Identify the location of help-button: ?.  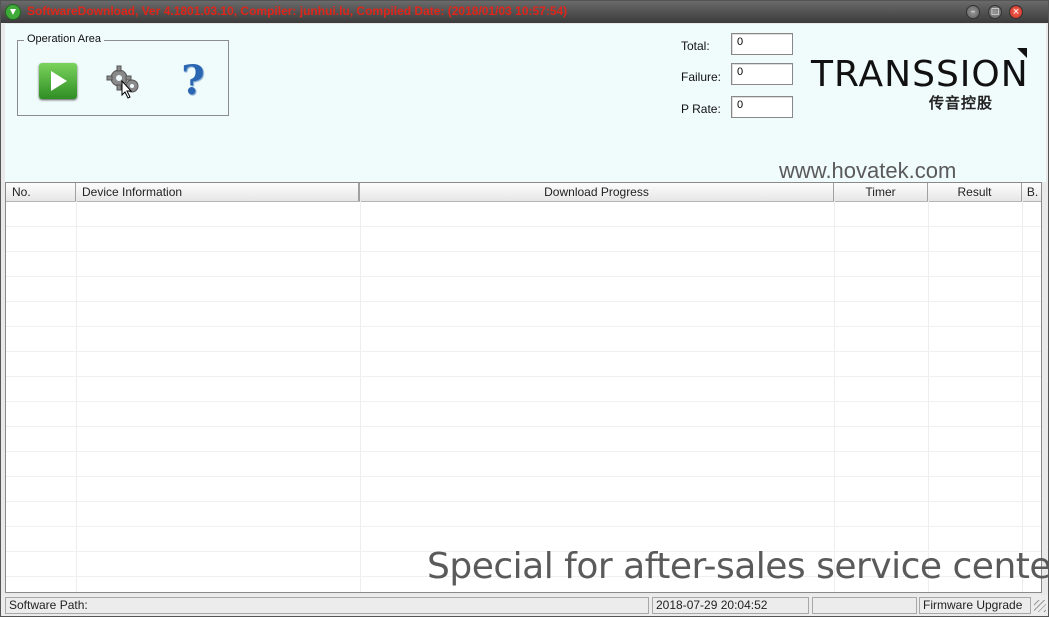
(193, 81).